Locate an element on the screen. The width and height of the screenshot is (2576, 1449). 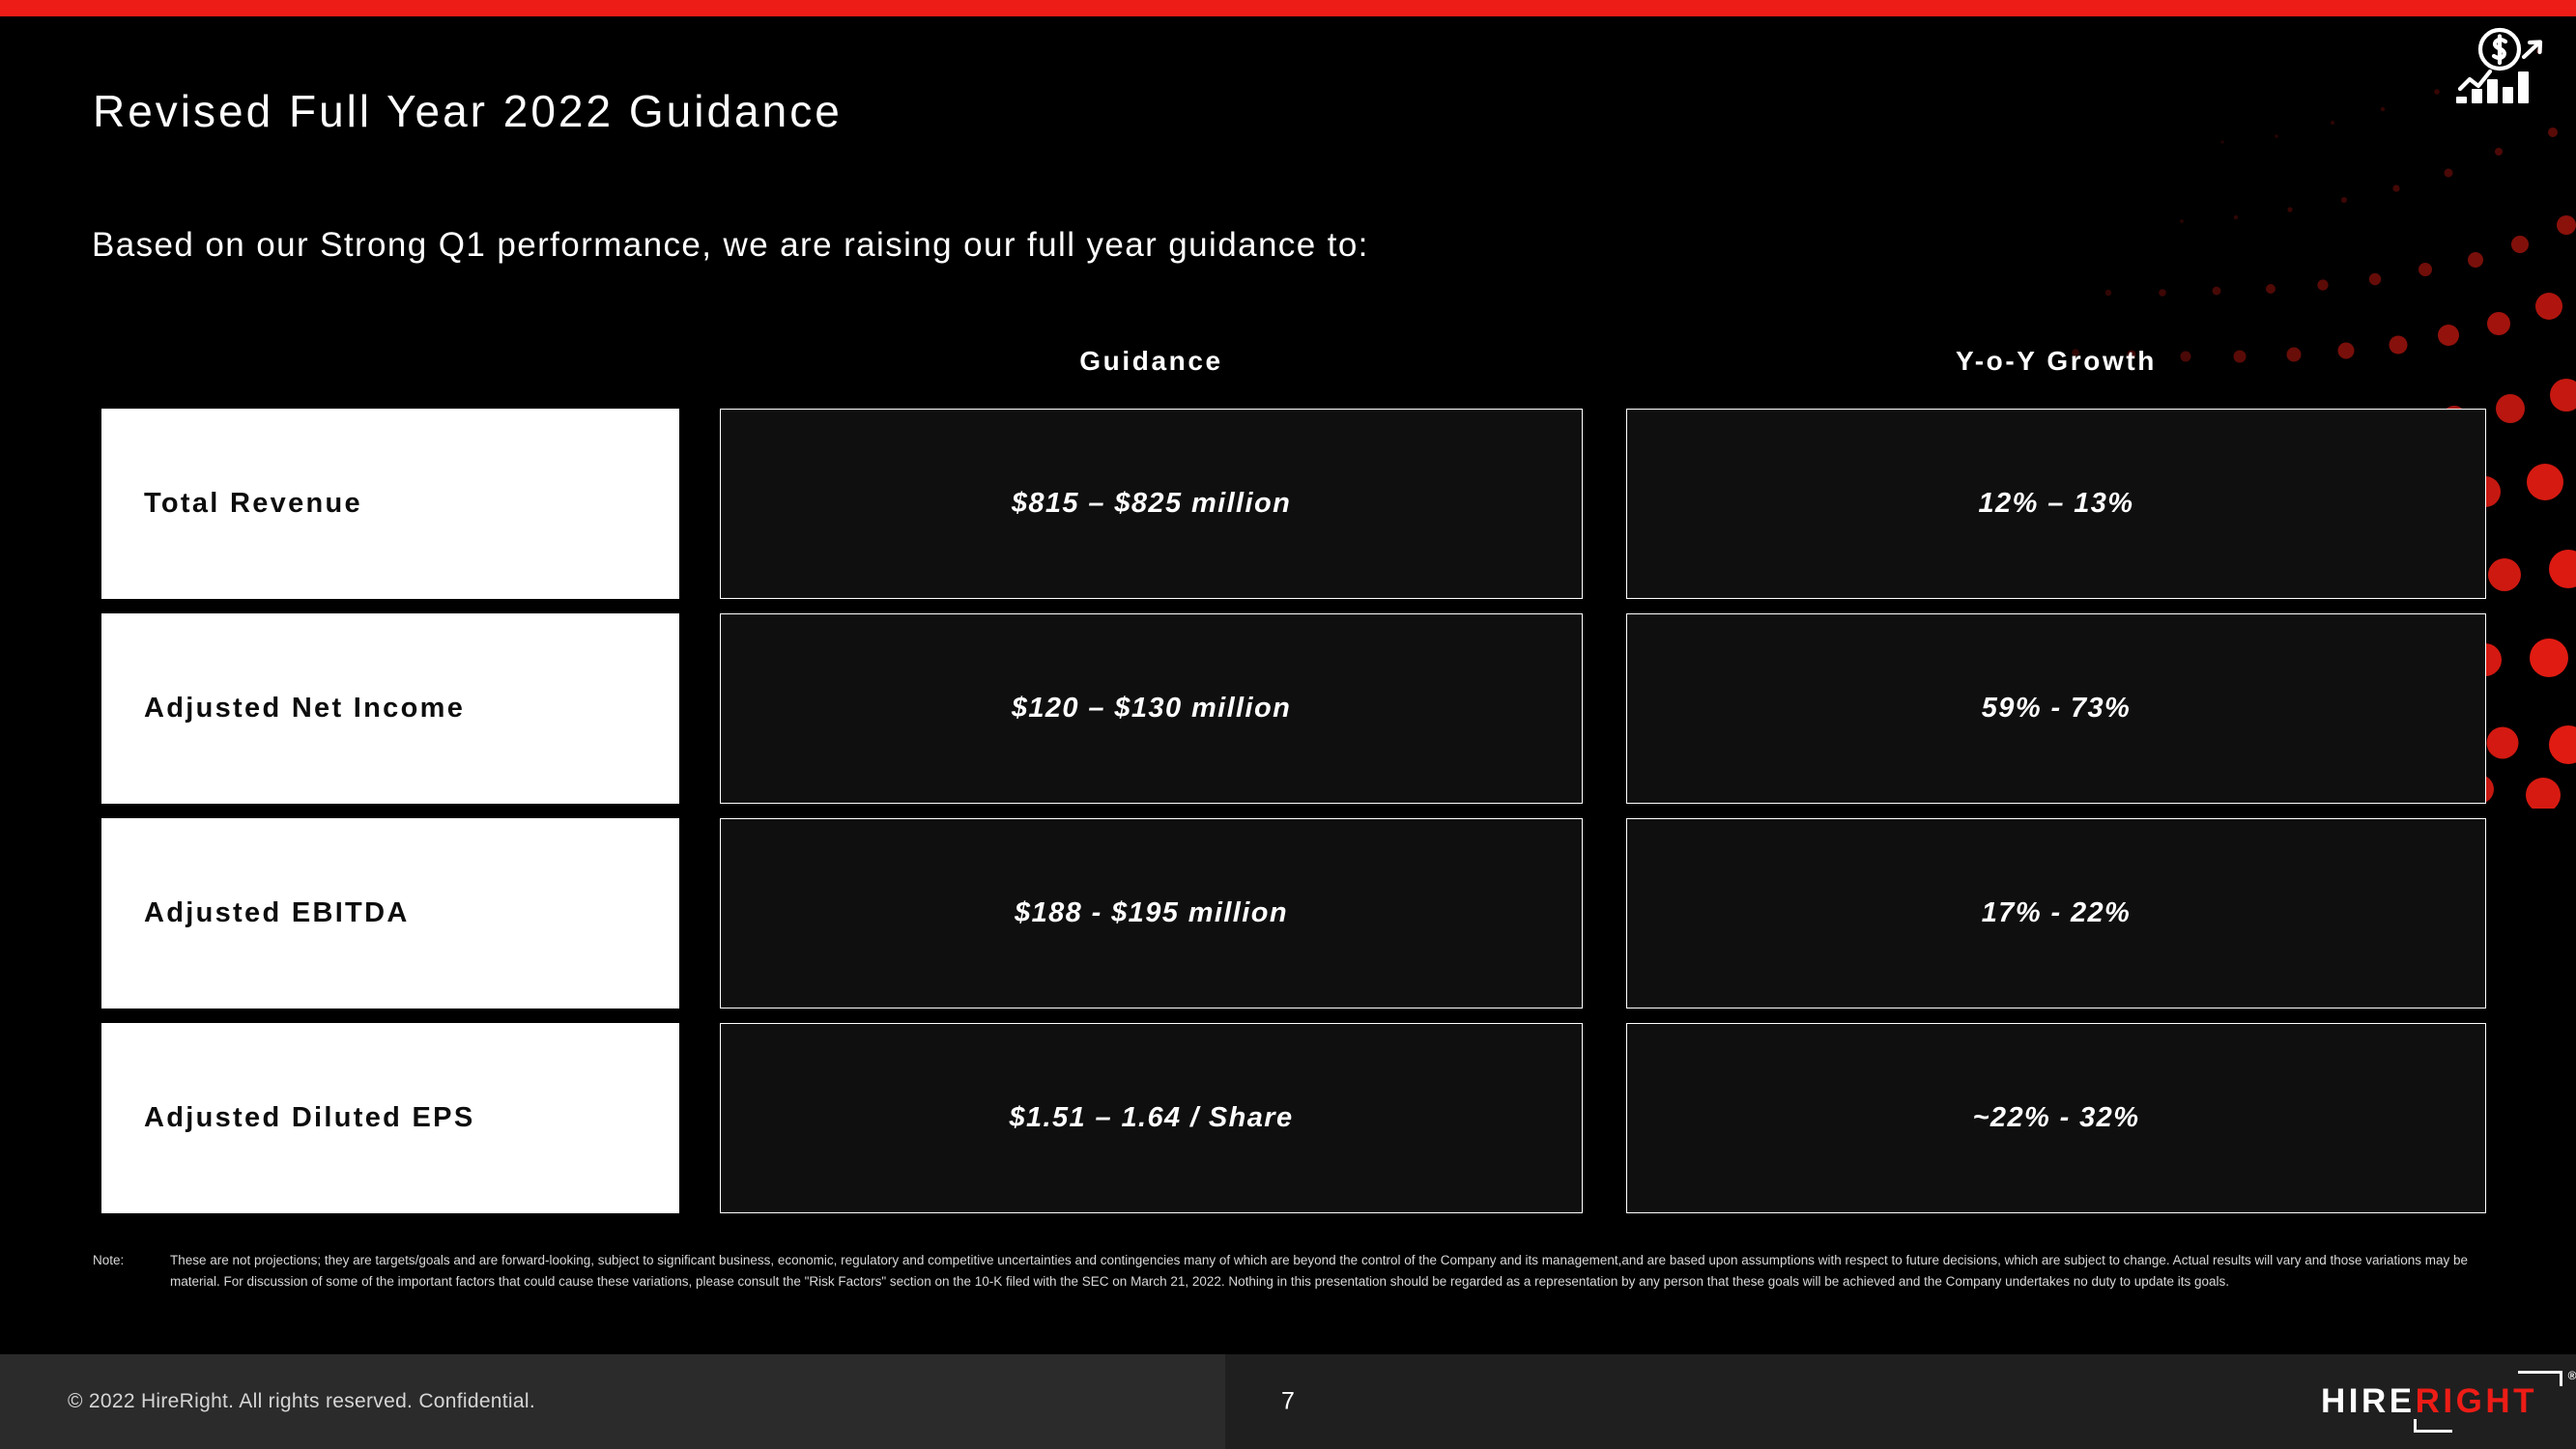
footnote-label: Note: is located at coordinates (109, 1260).